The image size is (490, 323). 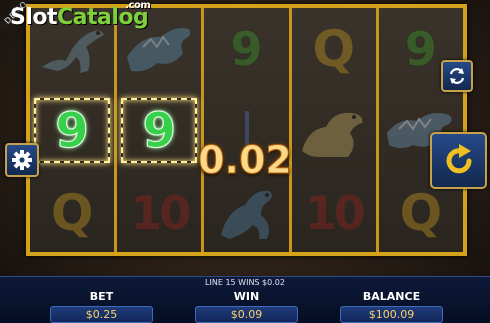 I want to click on autoplay-arrows-icon, so click(x=457, y=76).